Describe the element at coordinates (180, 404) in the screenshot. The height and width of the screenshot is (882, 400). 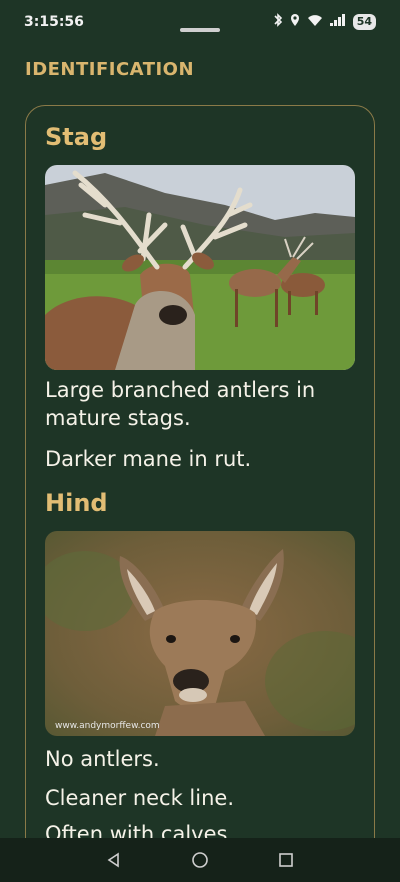
I see `stag-description-1: Large branched antlers in mature stags.` at that location.